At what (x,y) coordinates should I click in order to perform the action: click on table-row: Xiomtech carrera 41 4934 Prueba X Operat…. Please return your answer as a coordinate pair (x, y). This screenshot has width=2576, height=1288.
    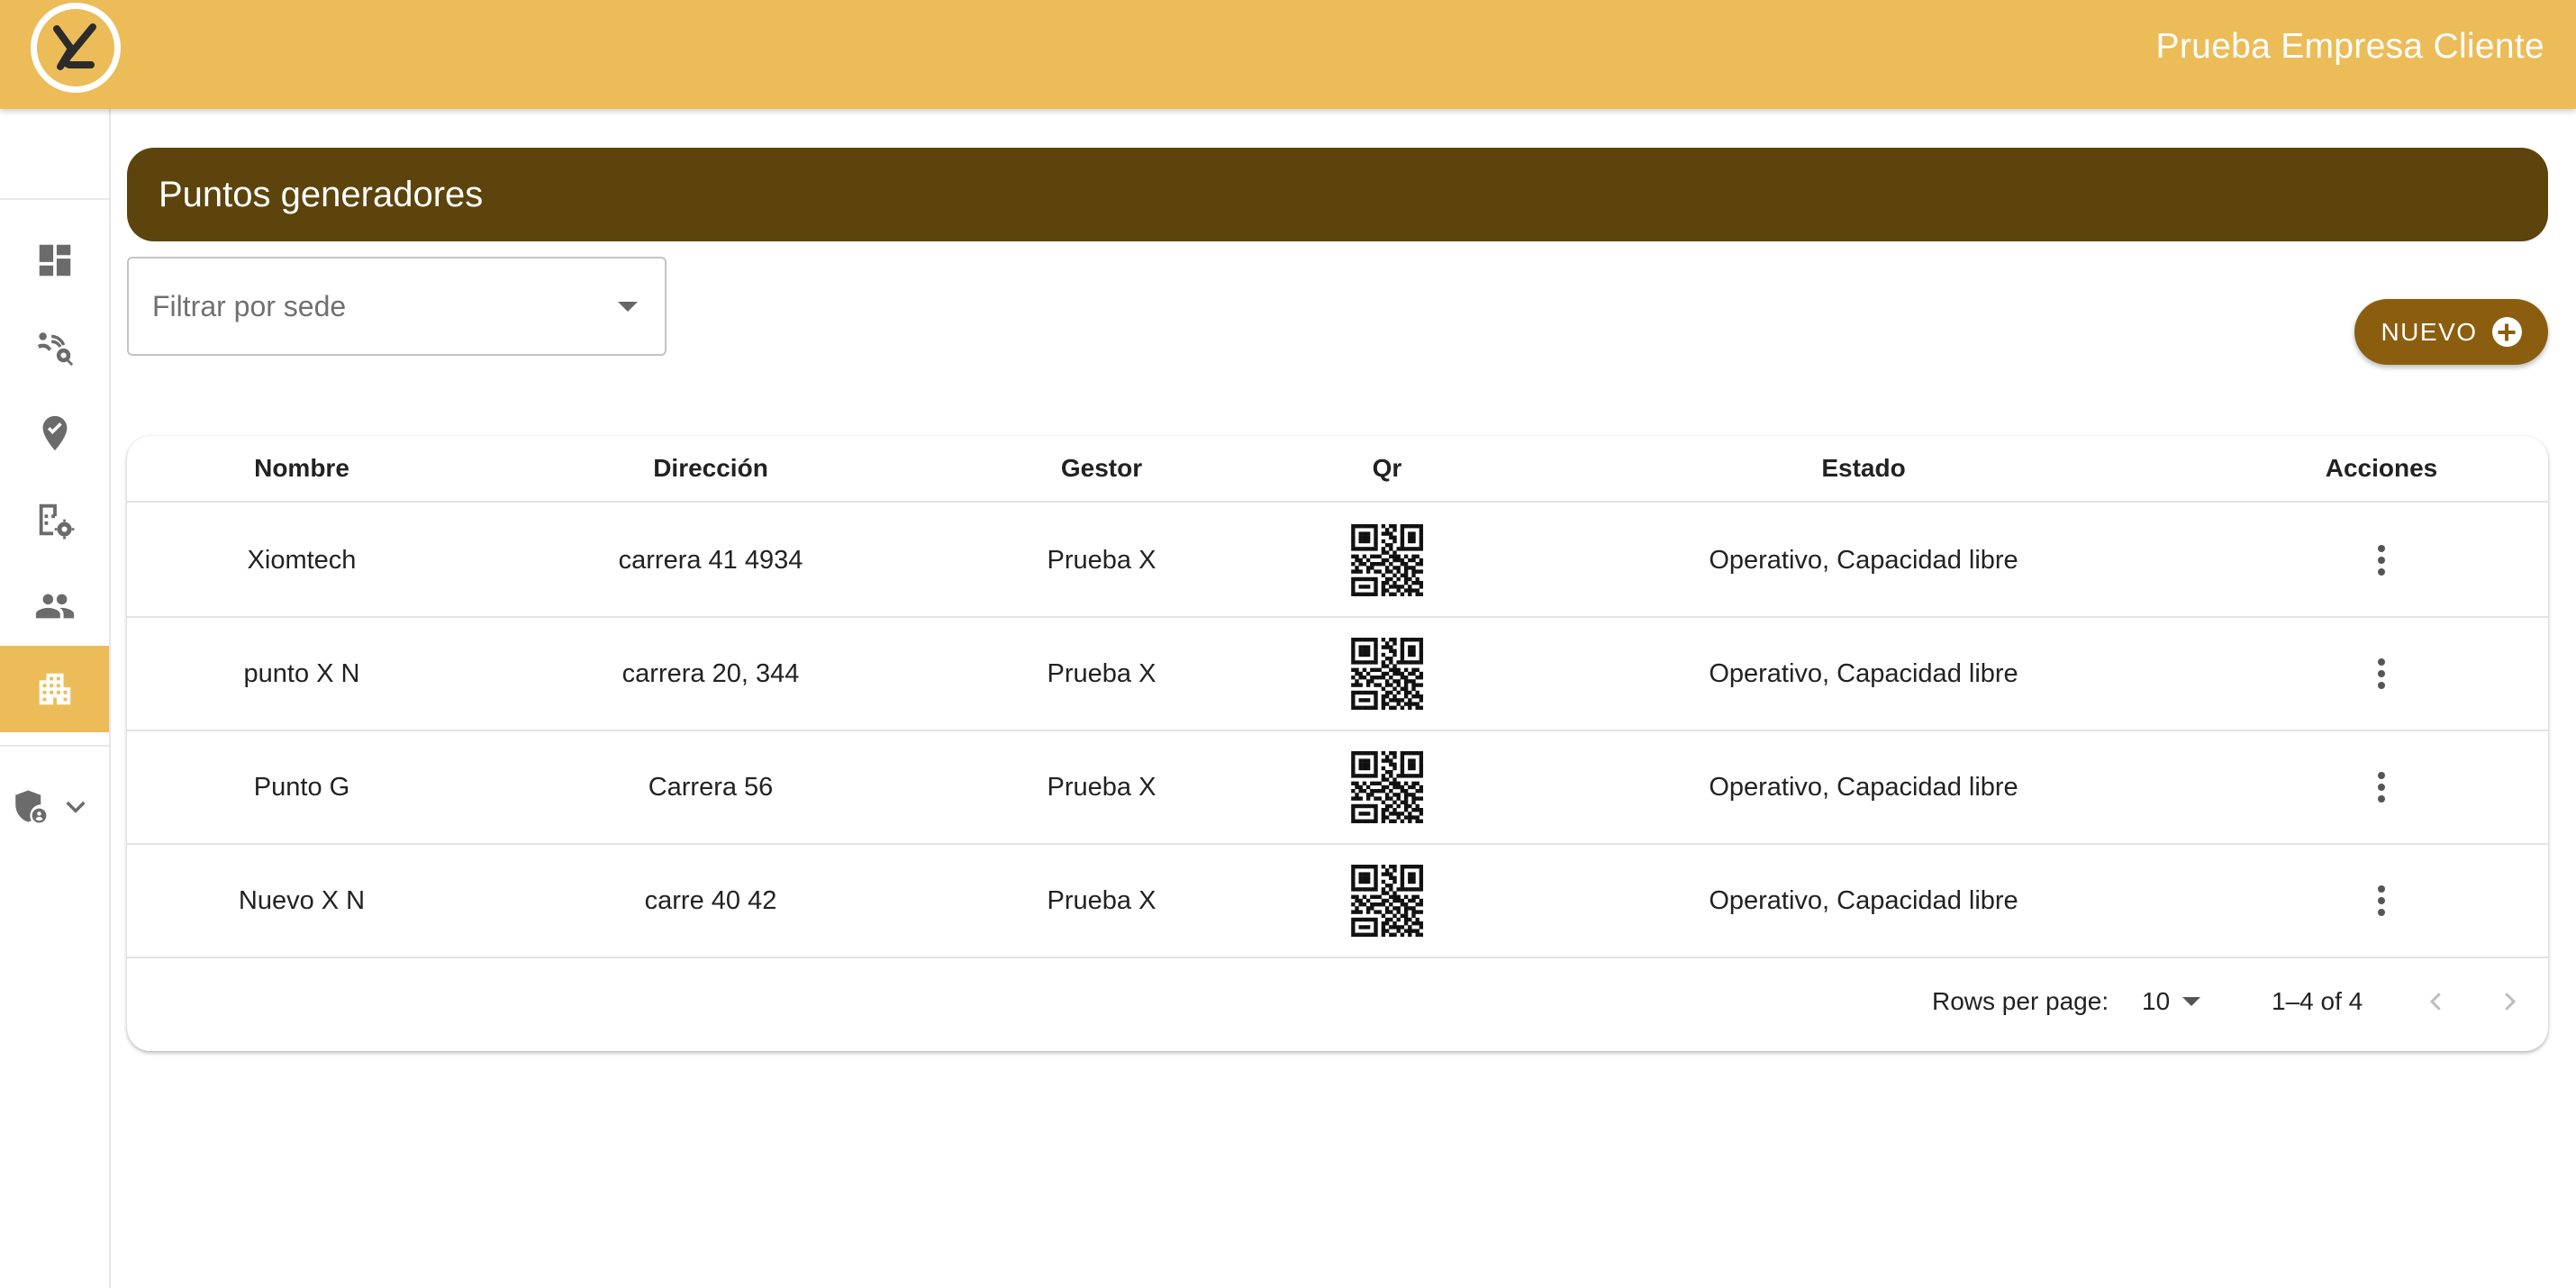
    Looking at the image, I should click on (1337, 561).